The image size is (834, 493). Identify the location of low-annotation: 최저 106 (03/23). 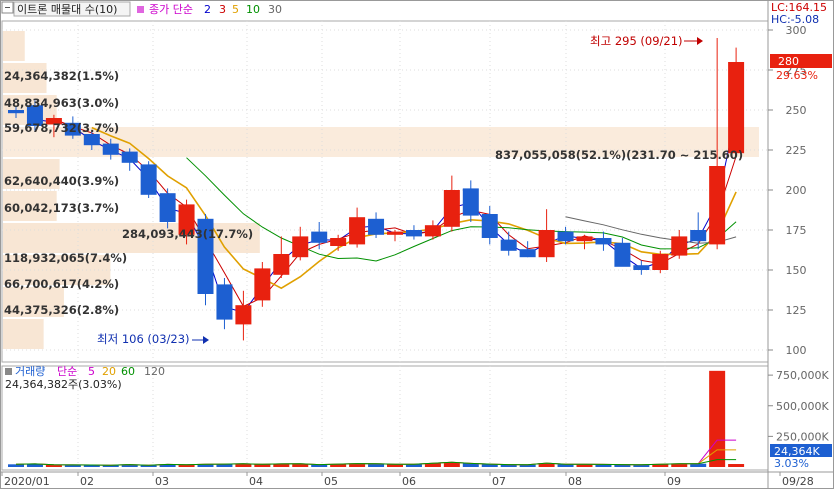
(143, 339).